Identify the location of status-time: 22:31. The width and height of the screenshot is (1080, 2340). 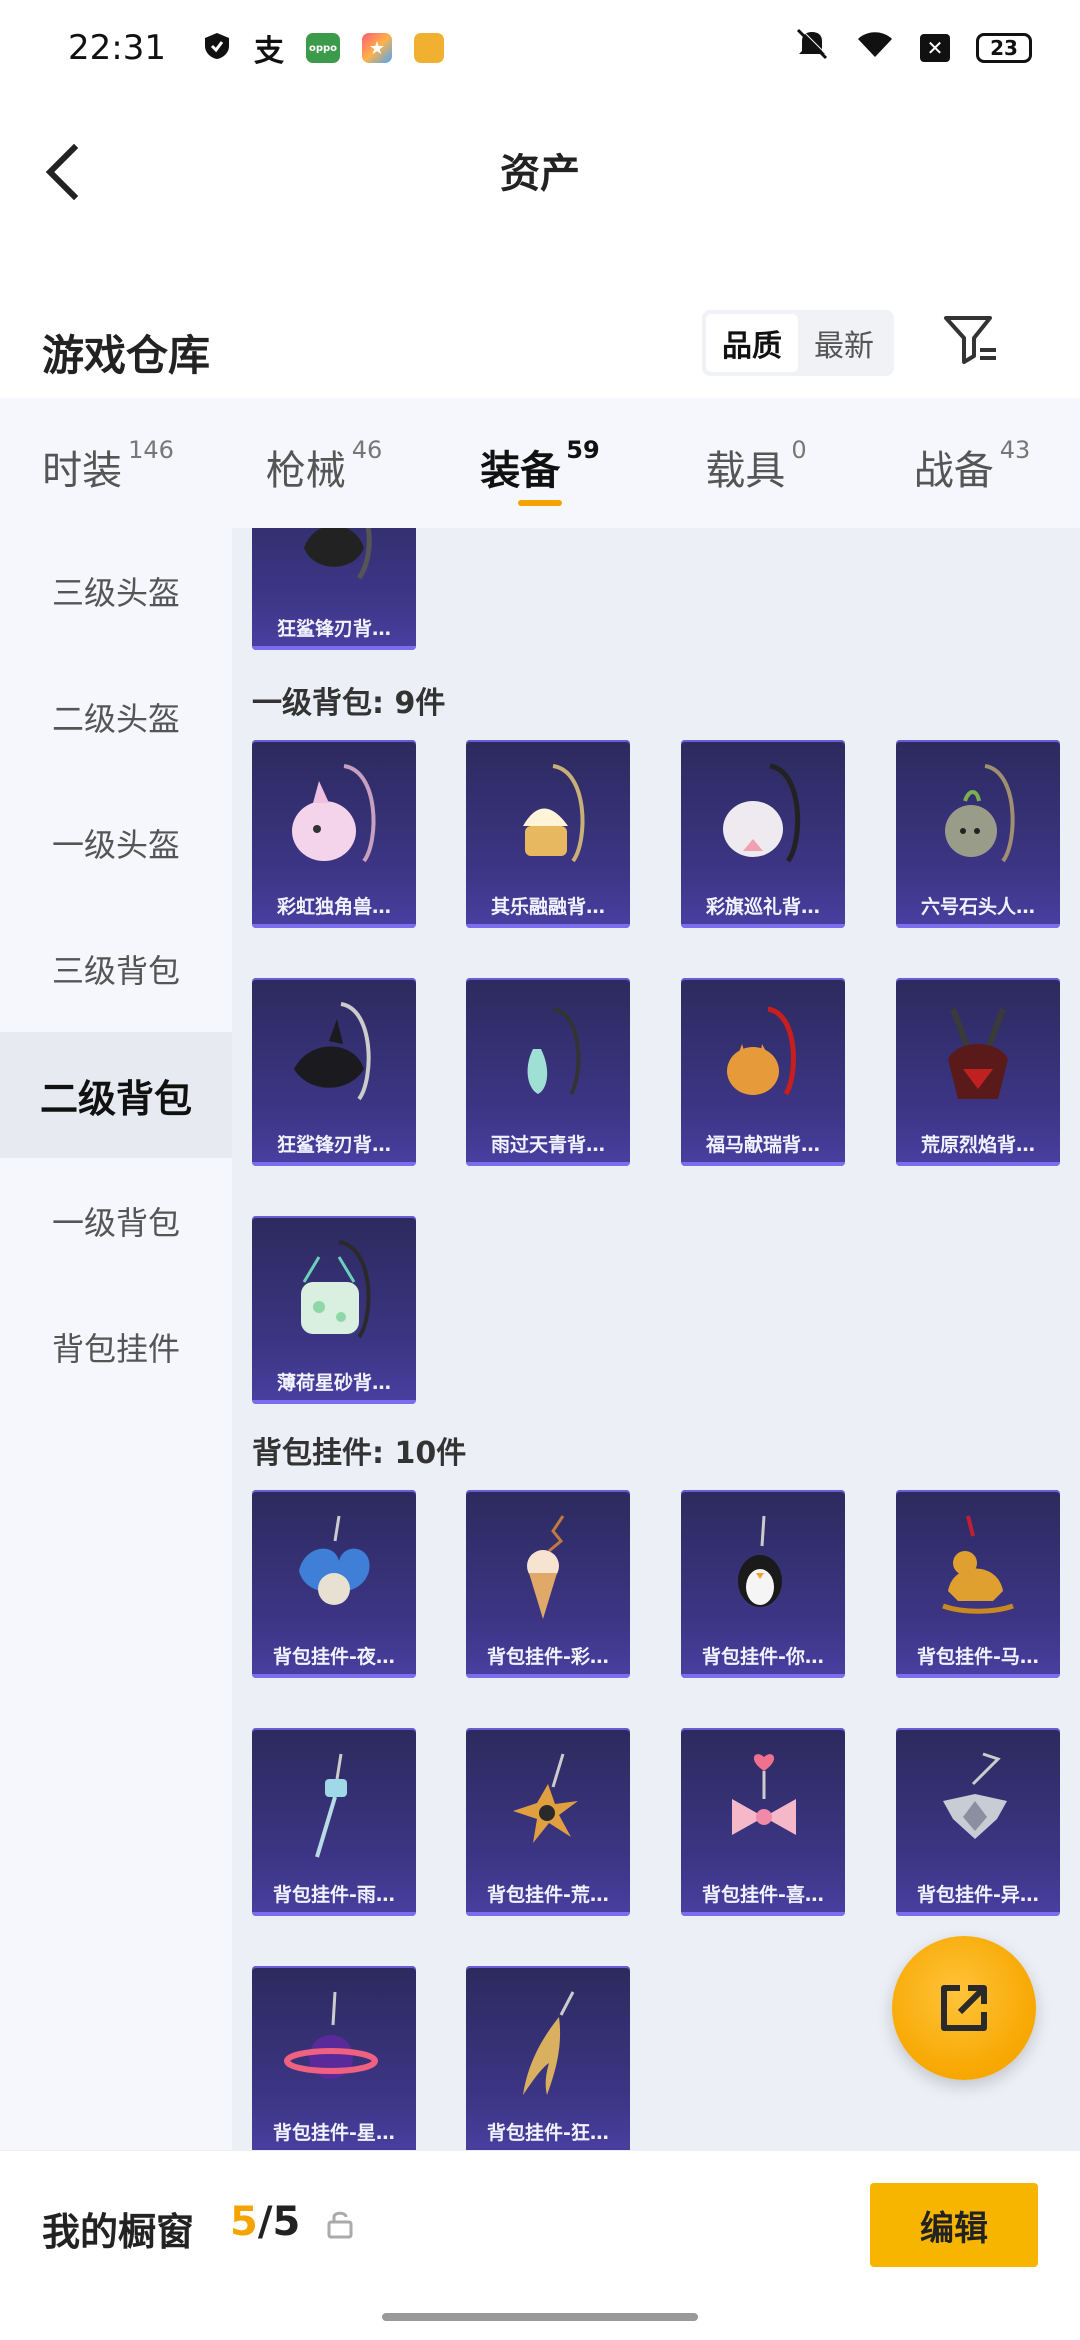
(117, 48).